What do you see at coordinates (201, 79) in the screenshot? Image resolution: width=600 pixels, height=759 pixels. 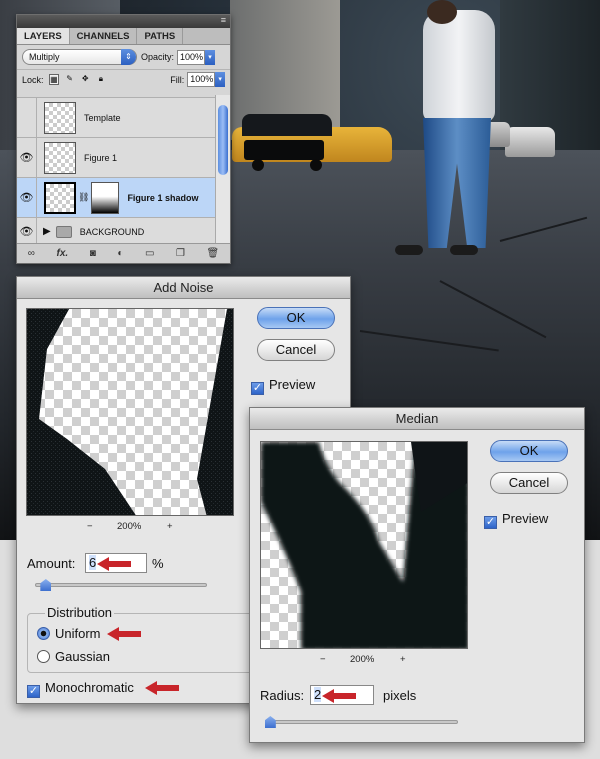 I see `fill-field: 100%` at bounding box center [201, 79].